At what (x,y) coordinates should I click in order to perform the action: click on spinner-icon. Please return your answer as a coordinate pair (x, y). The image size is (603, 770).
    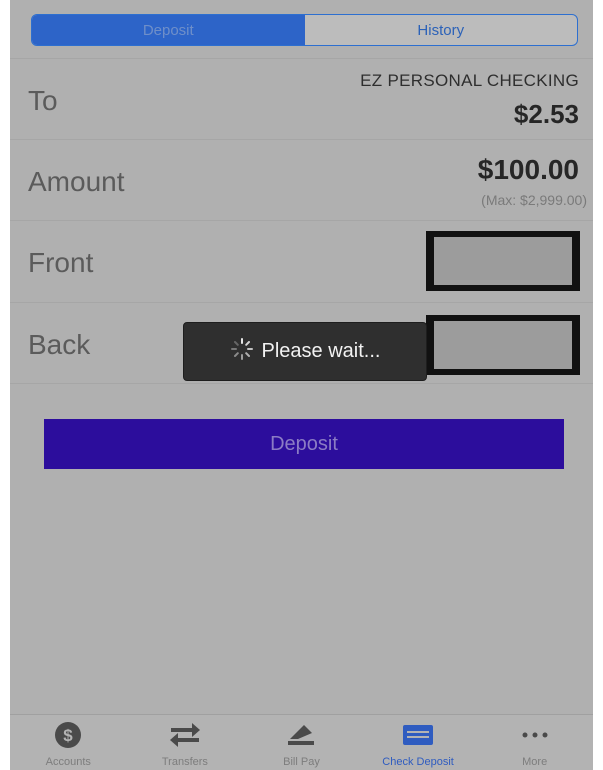
    Looking at the image, I should click on (242, 352).